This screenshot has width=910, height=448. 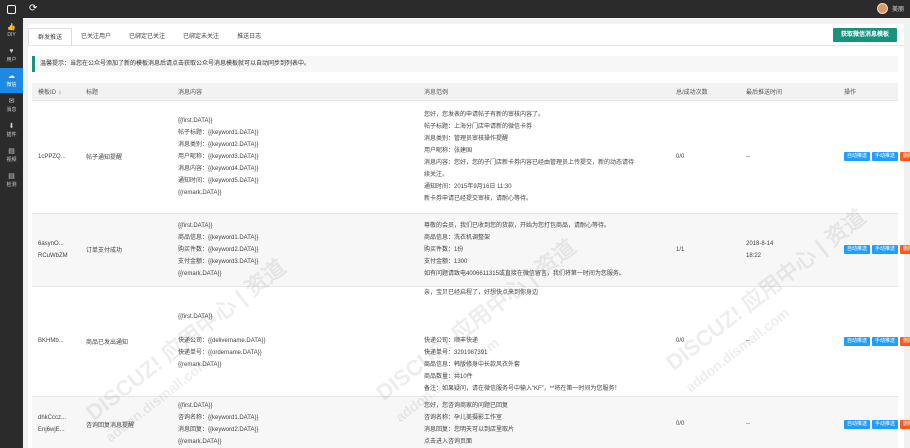 I want to click on cell-example-line, so click(x=547, y=317).